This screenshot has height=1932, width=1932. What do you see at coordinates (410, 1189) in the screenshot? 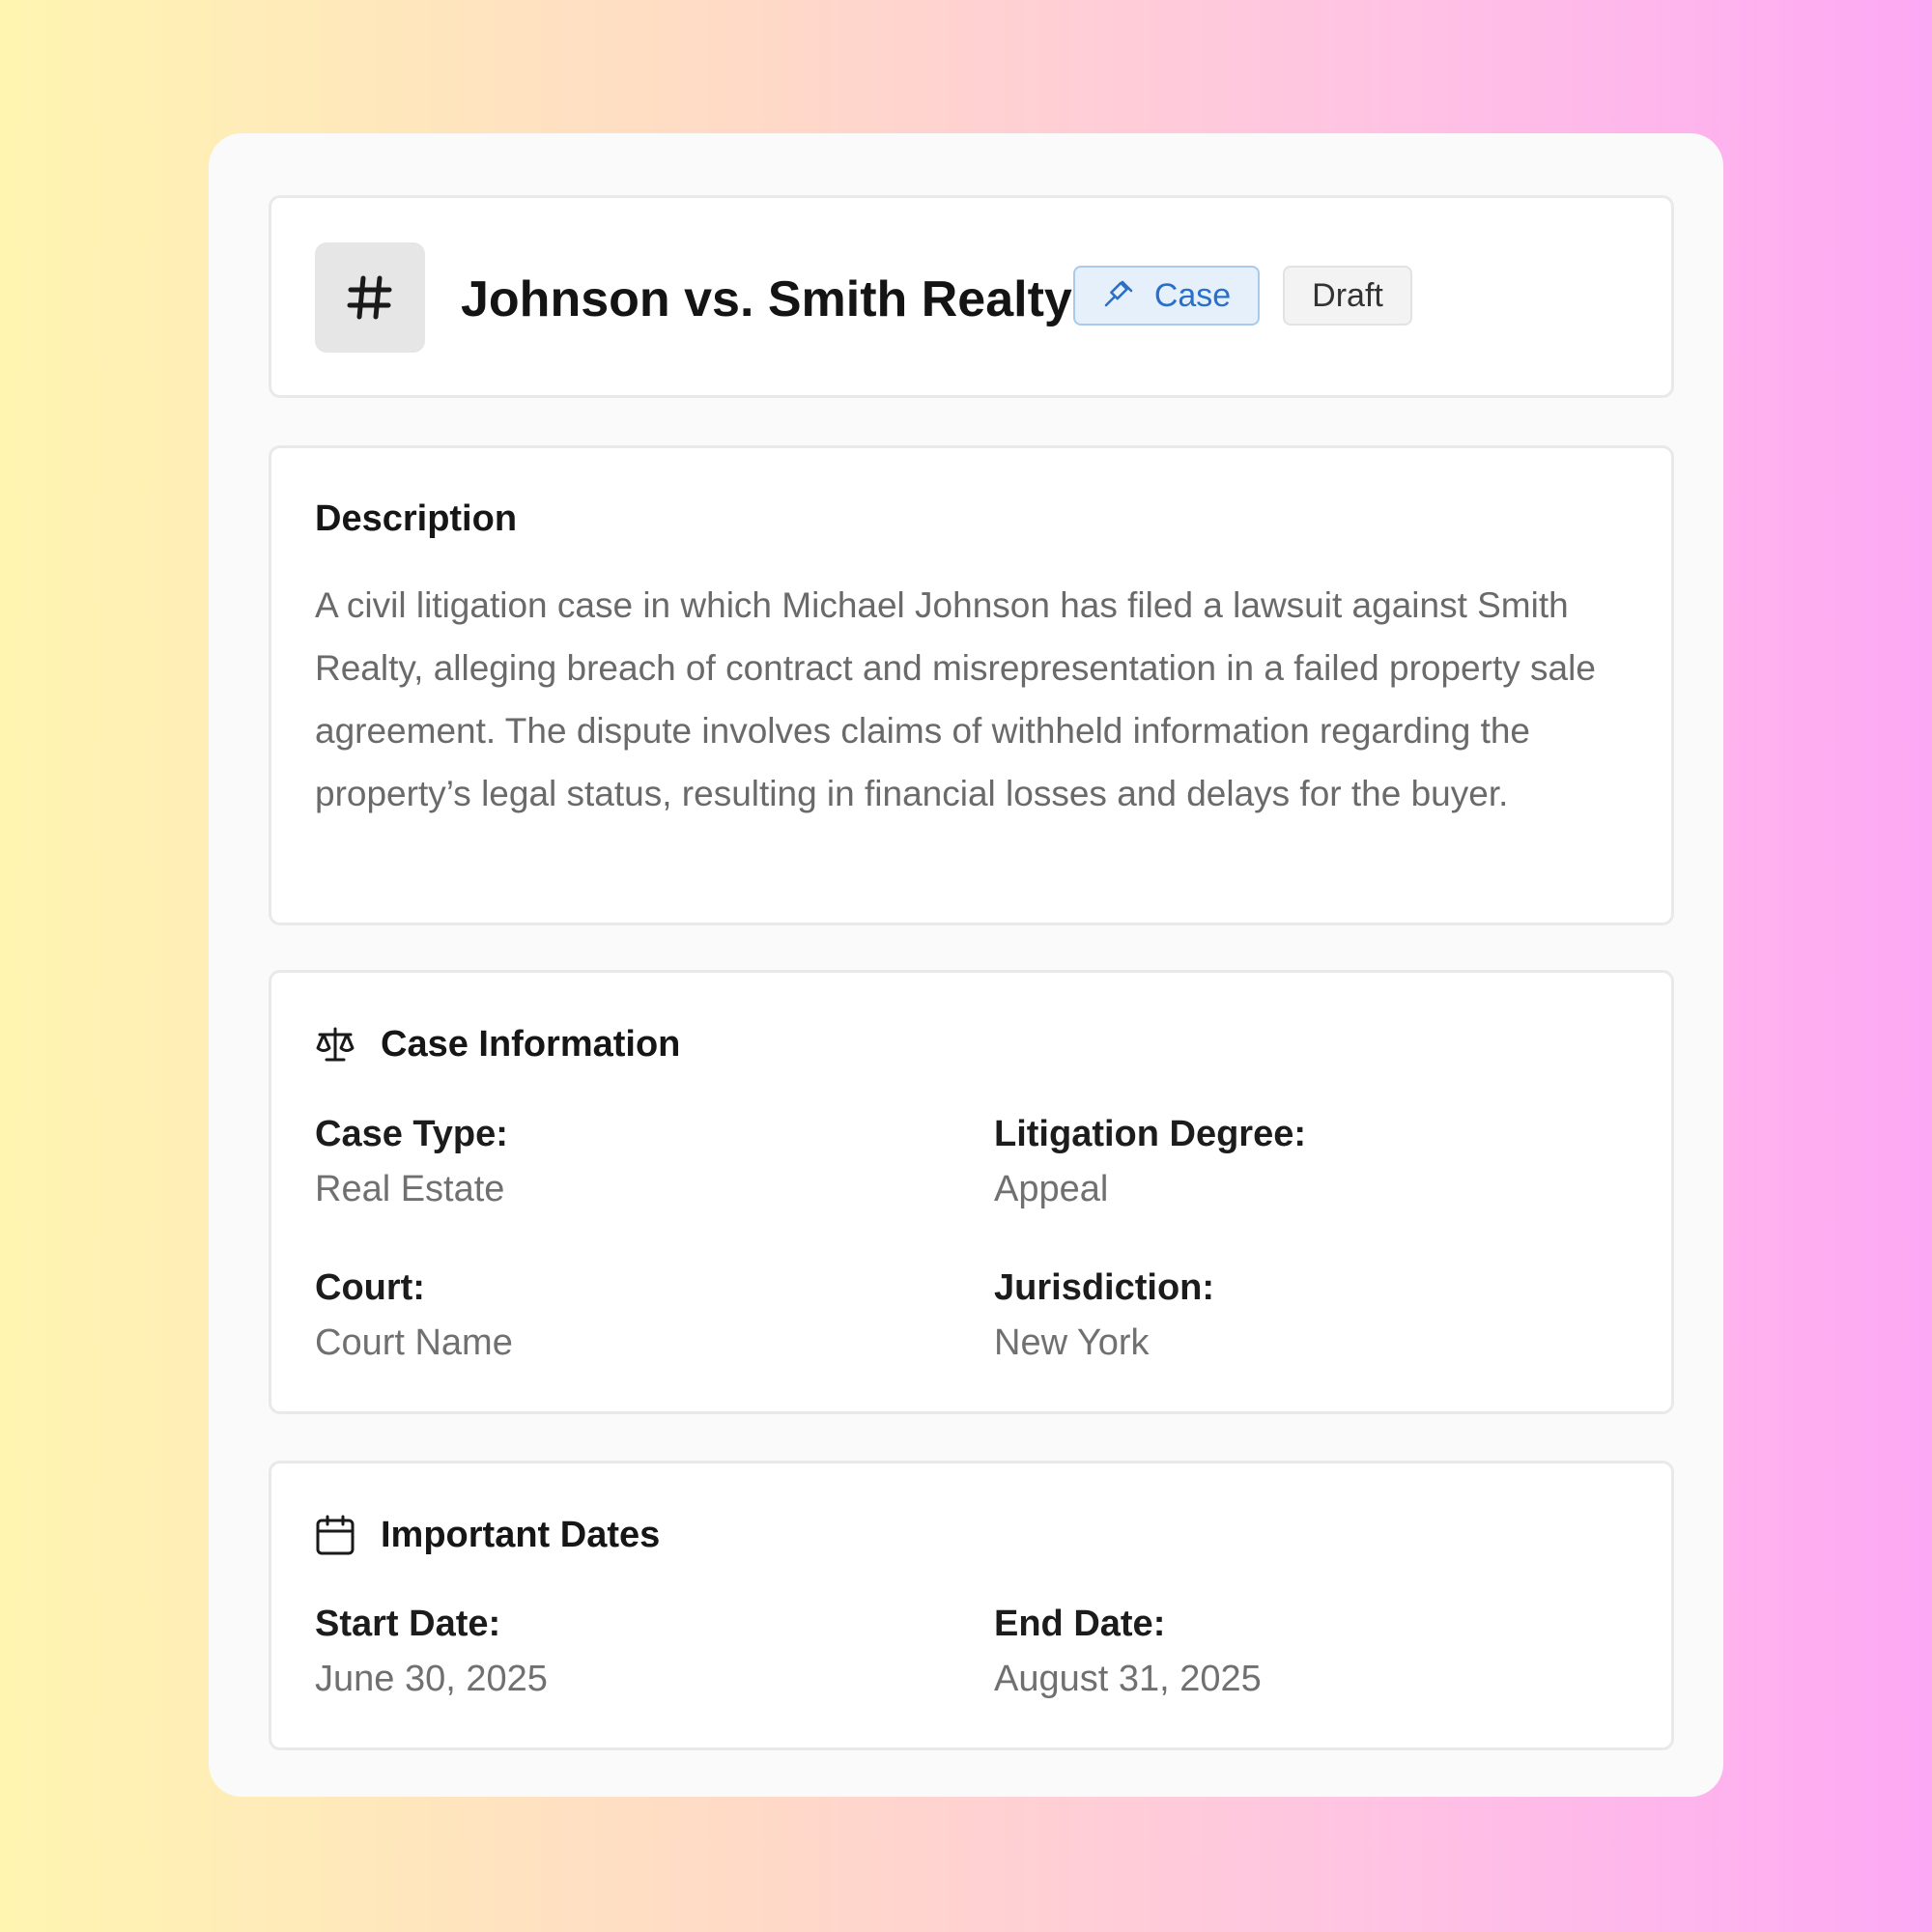
I see `case-type-value: Real Estate` at bounding box center [410, 1189].